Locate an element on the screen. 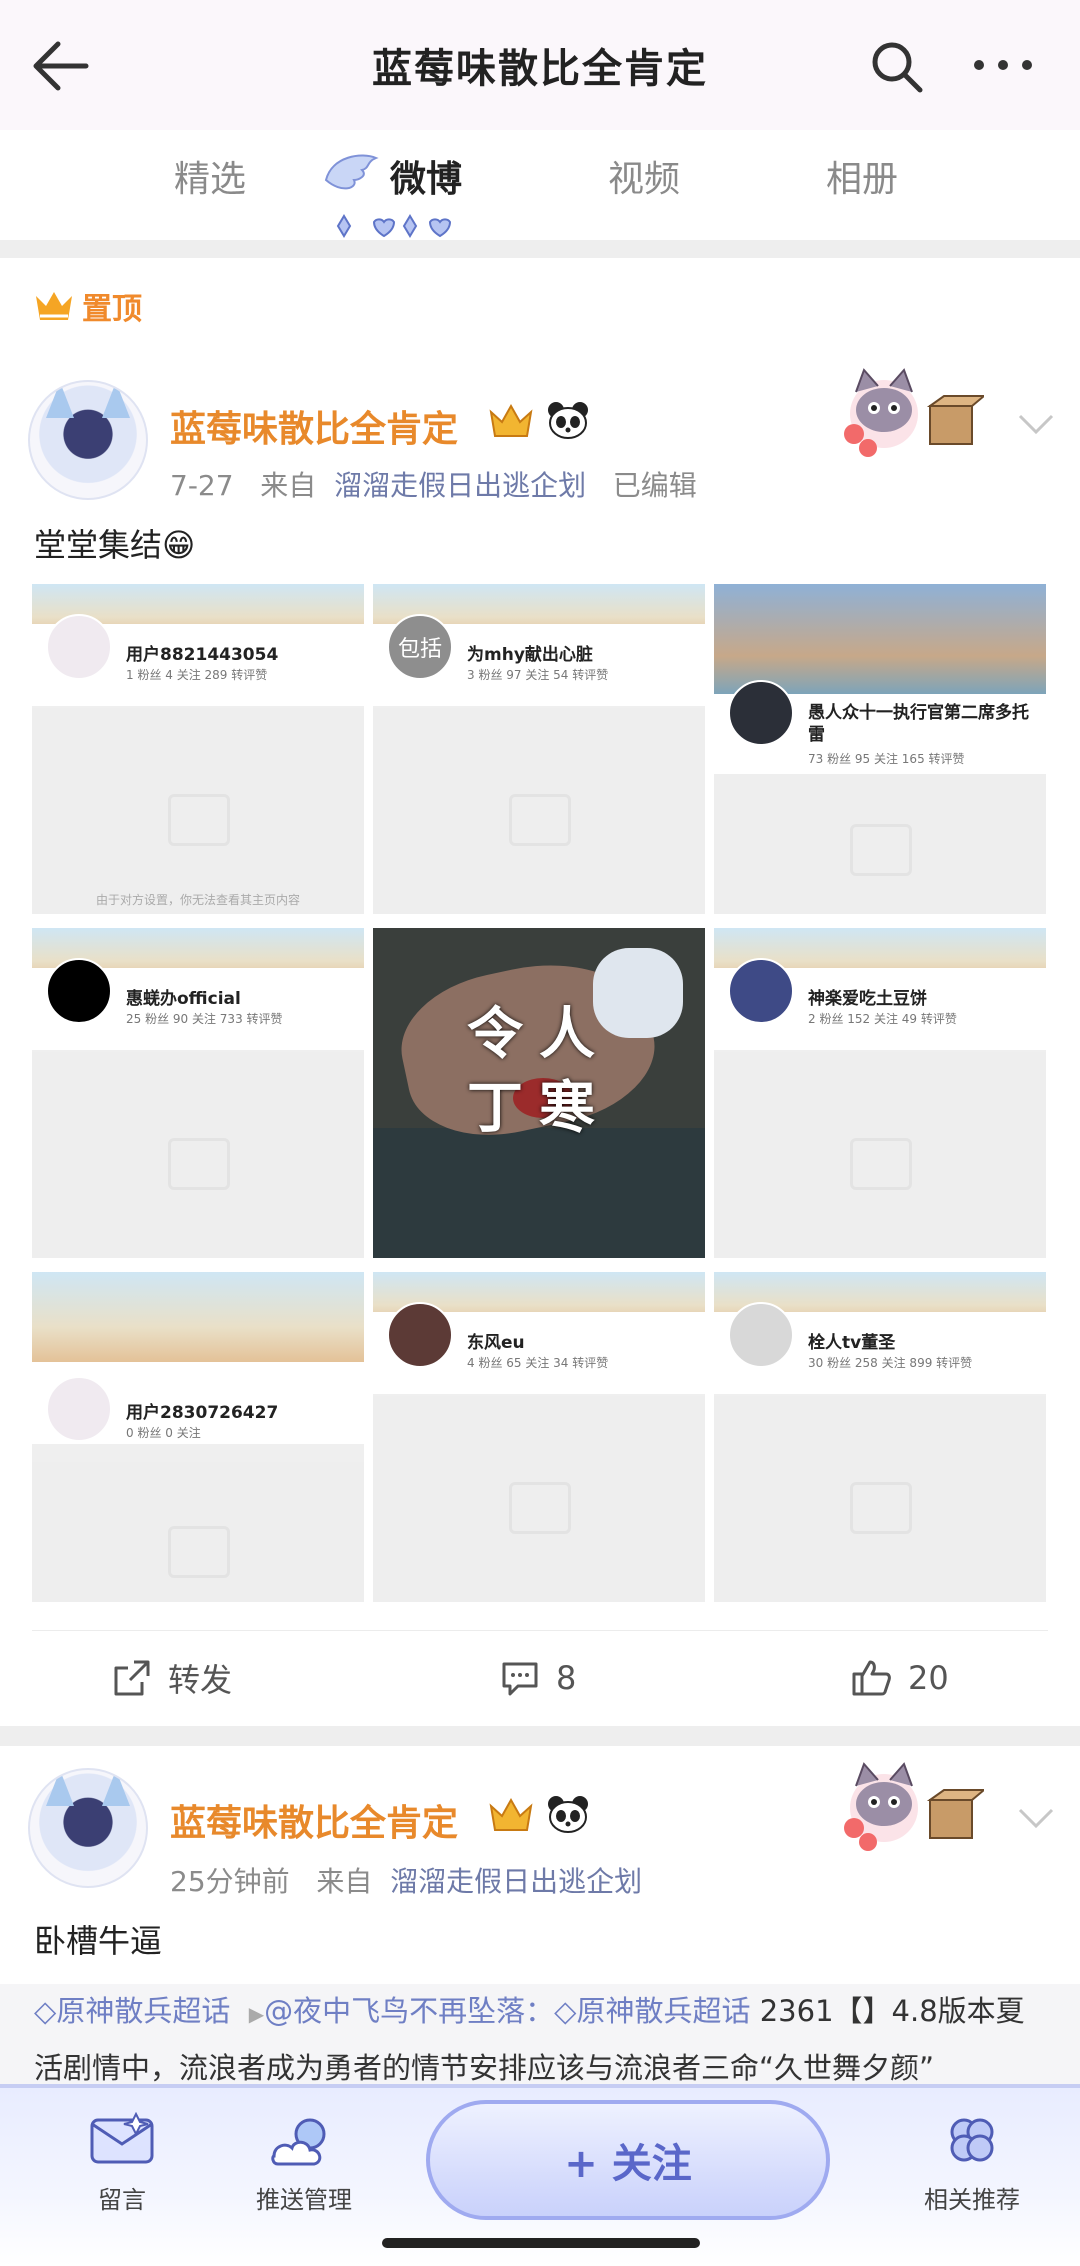  cell-username: 愚人众十一执行官第二席多托雷 is located at coordinates (918, 724).